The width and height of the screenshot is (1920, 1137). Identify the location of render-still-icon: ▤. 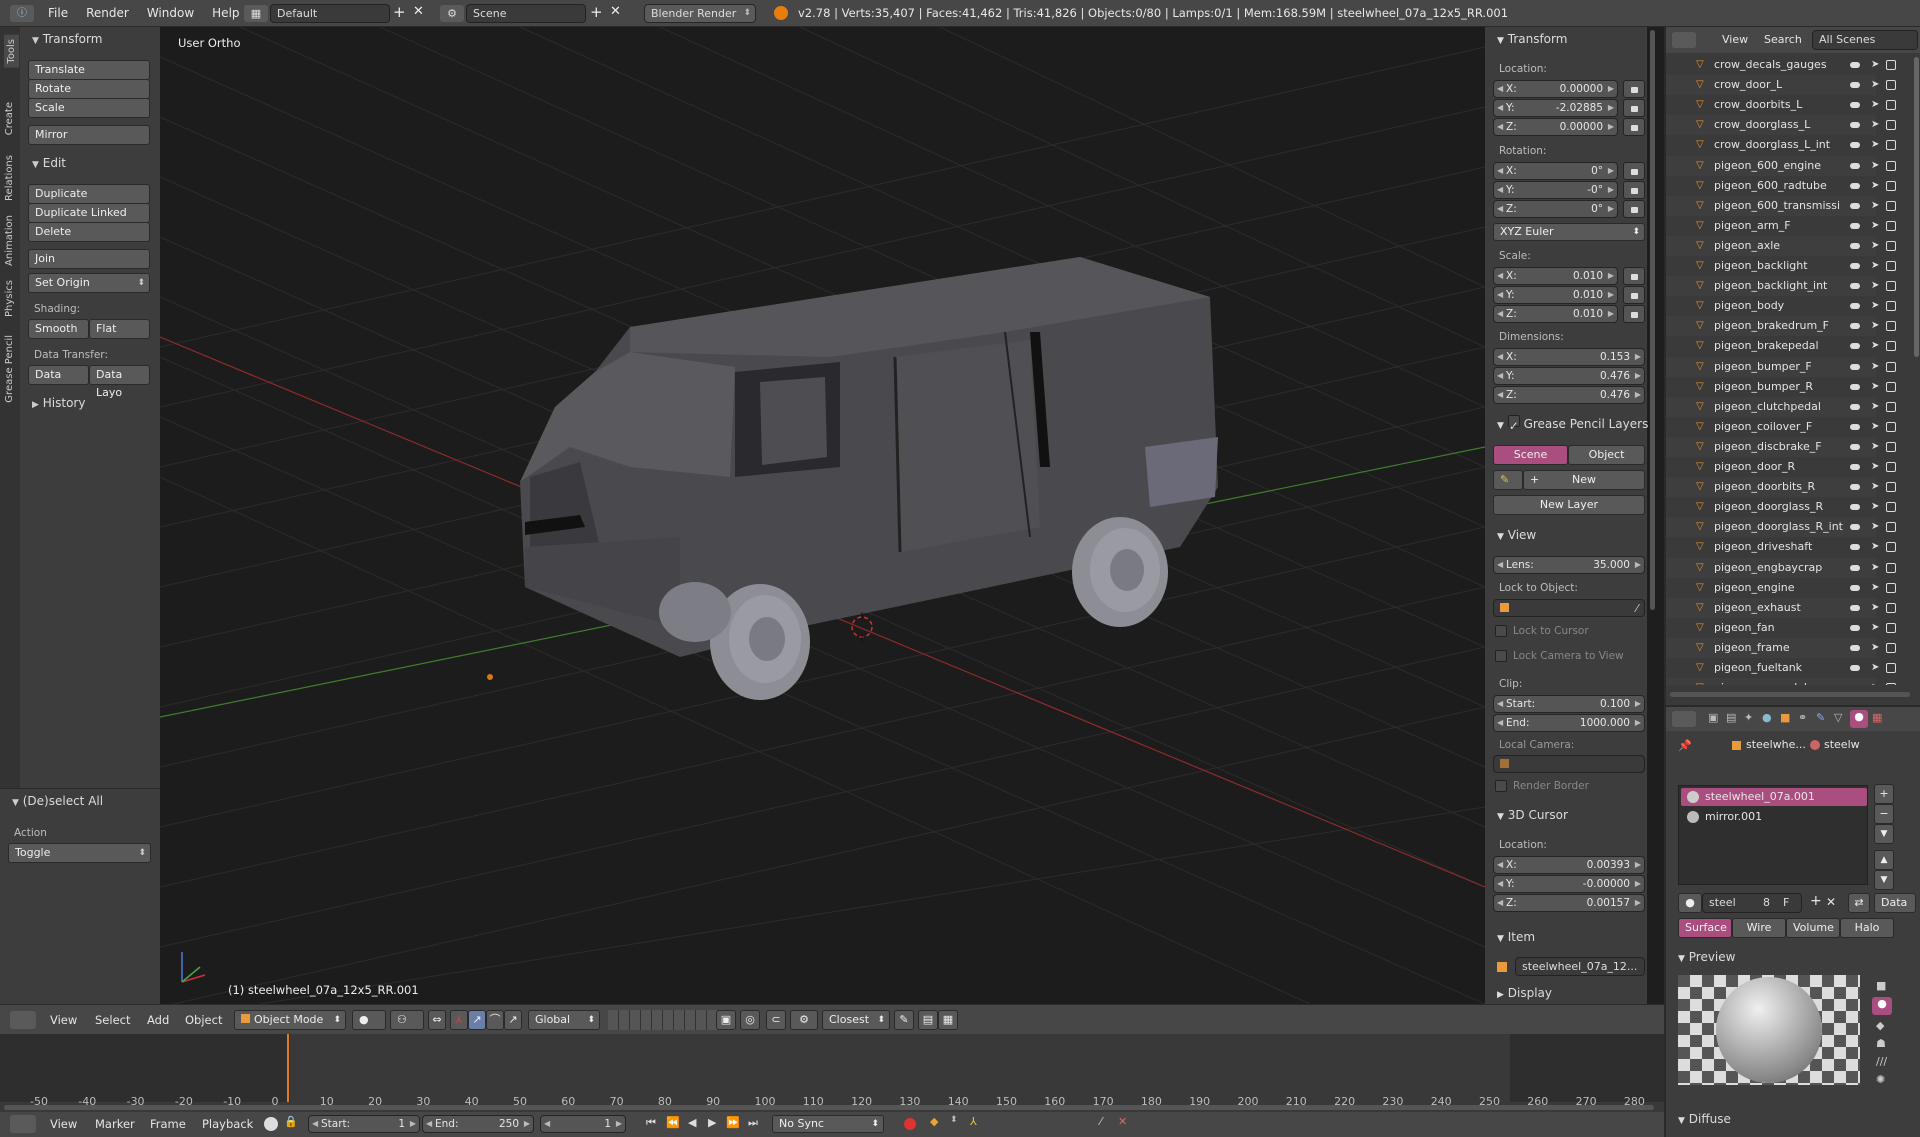
(928, 1020).